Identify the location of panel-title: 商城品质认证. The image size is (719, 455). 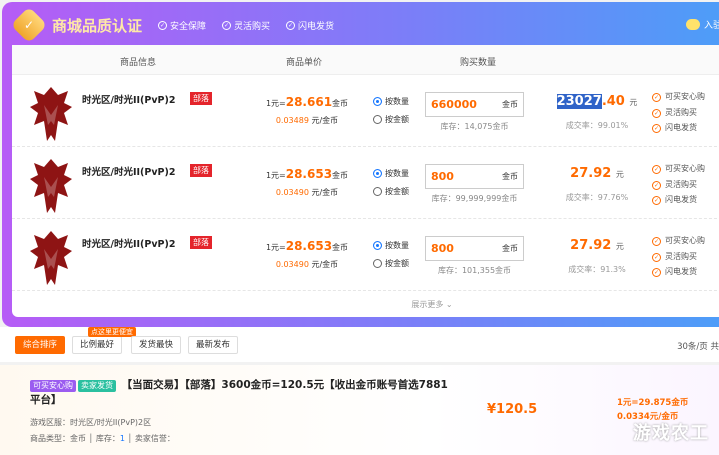
(97, 25).